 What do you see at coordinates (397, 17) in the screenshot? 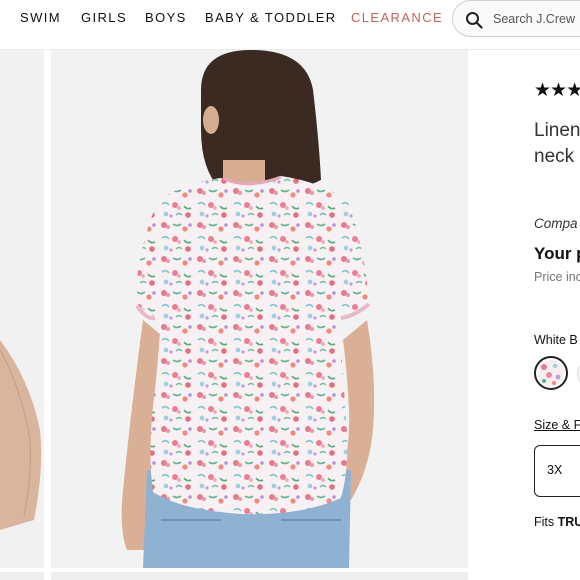
I see `nav-clearance: CLEARANCE` at bounding box center [397, 17].